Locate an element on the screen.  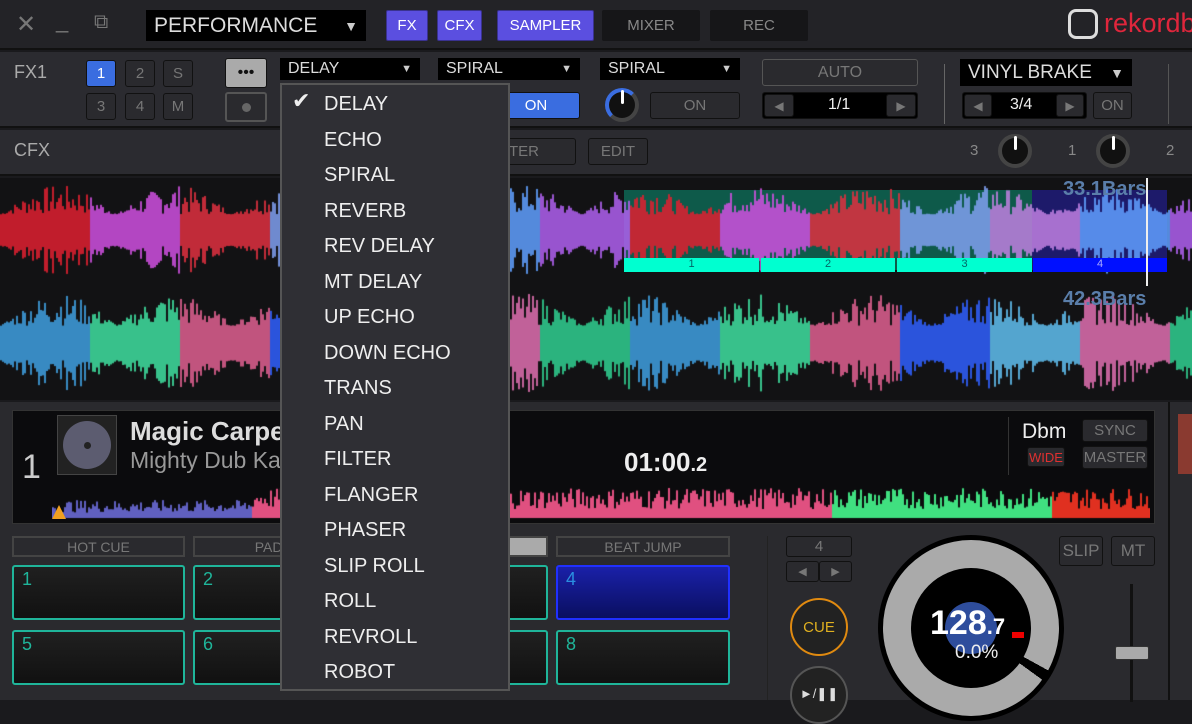
time-display: 01:00.2 is located at coordinates (665, 462).